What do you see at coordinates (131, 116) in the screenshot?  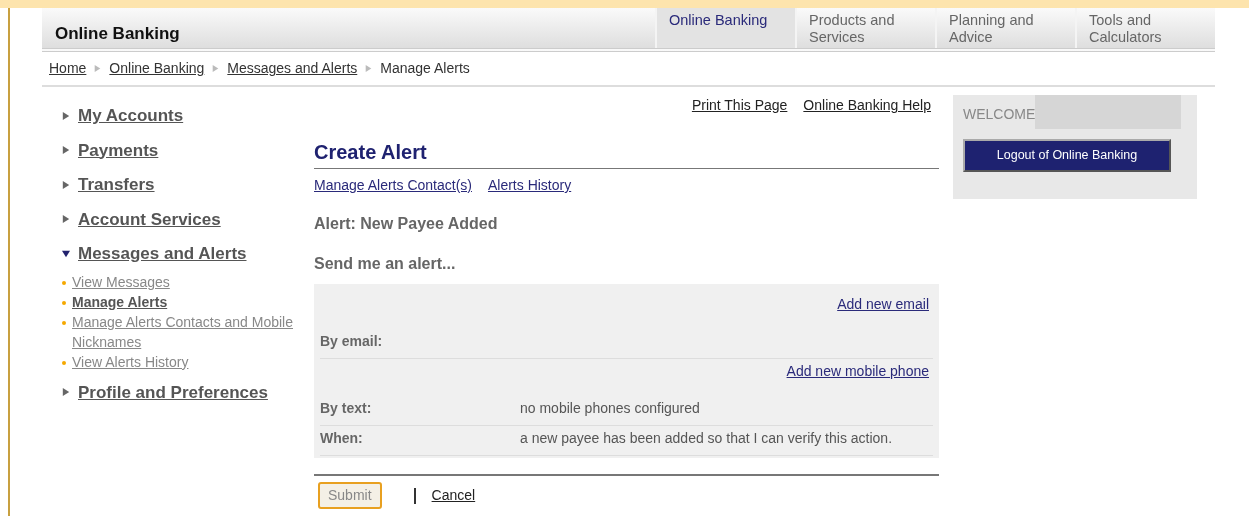 I see `sidebar-link: My Accounts` at bounding box center [131, 116].